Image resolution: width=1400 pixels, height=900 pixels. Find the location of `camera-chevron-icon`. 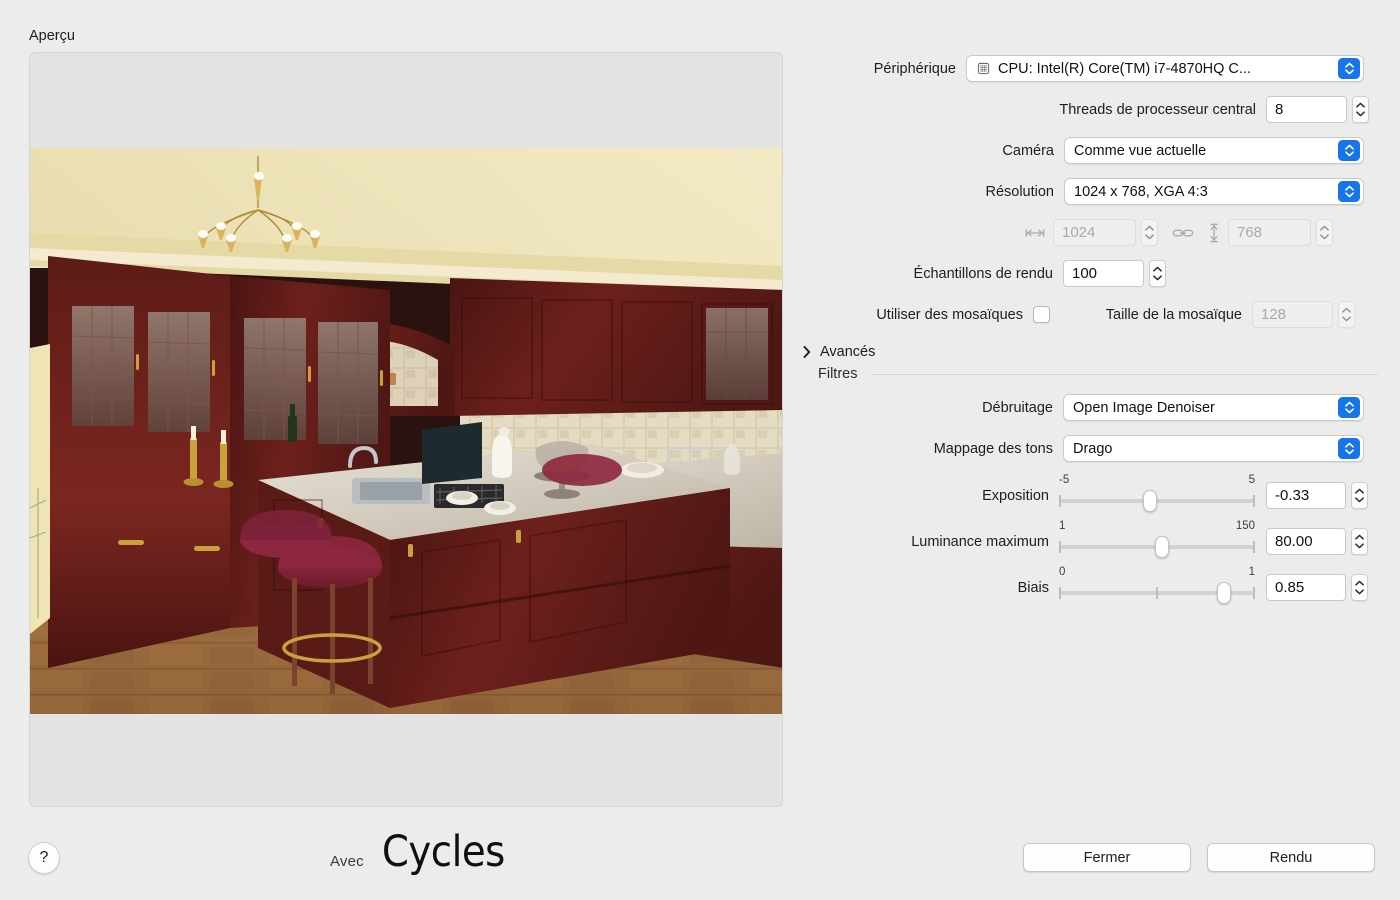

camera-chevron-icon is located at coordinates (1349, 150).